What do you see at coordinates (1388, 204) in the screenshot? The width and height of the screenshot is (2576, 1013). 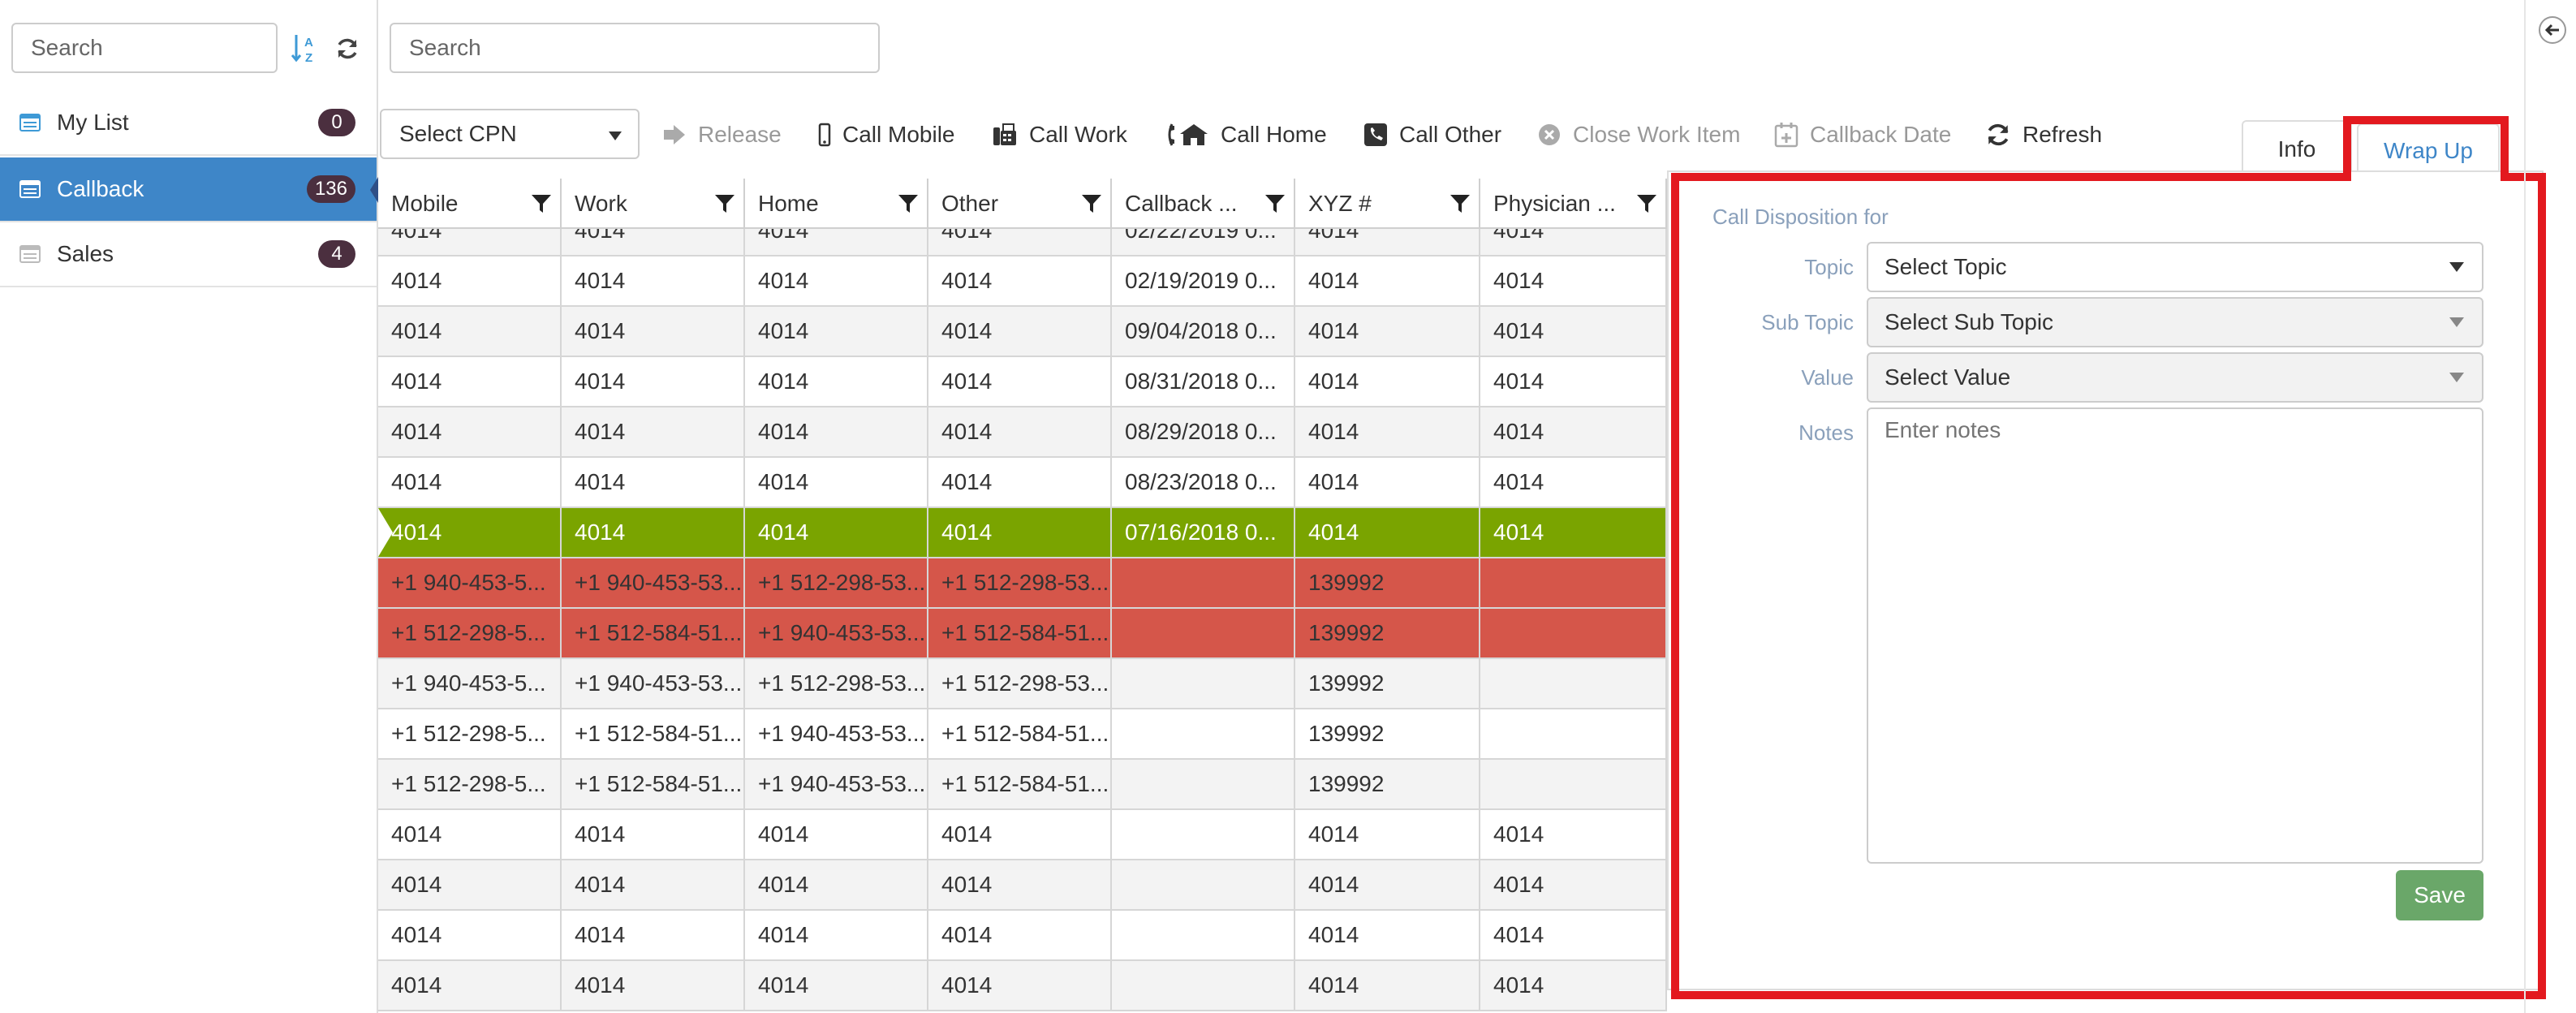 I see `column-header: XYZ #` at bounding box center [1388, 204].